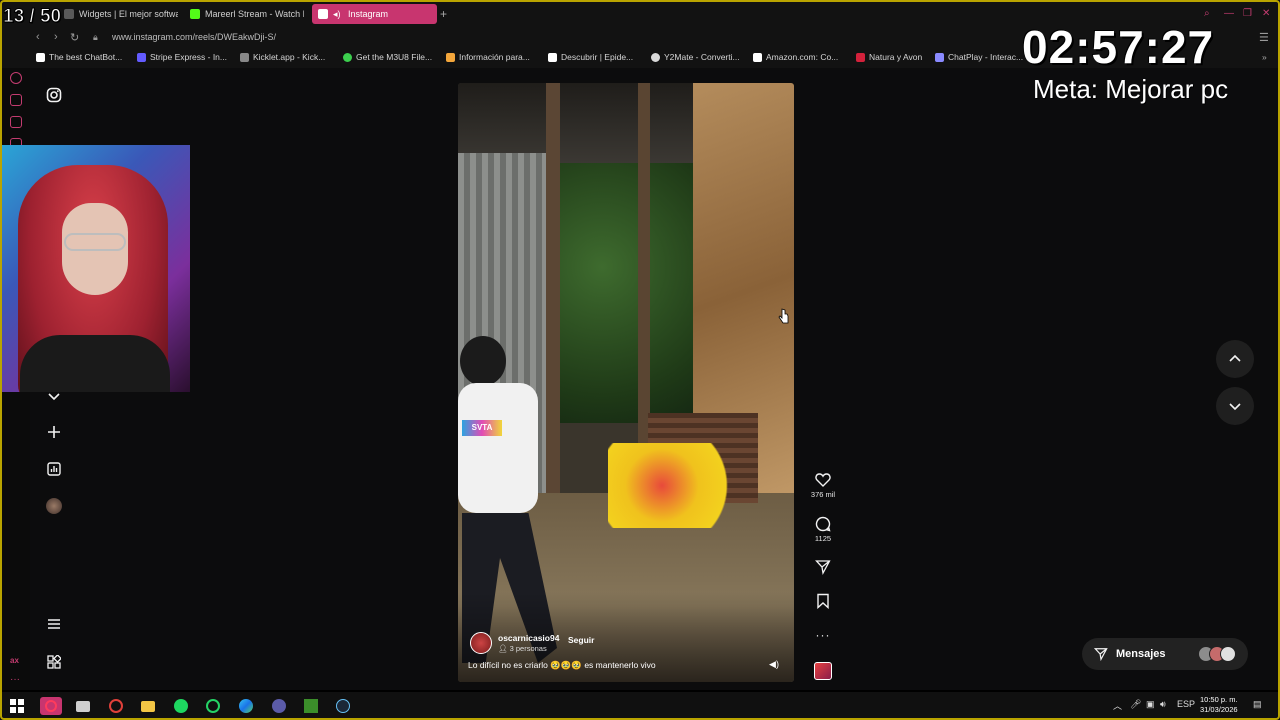 The height and width of the screenshot is (720, 1280). I want to click on video-scene-post, so click(553, 298).